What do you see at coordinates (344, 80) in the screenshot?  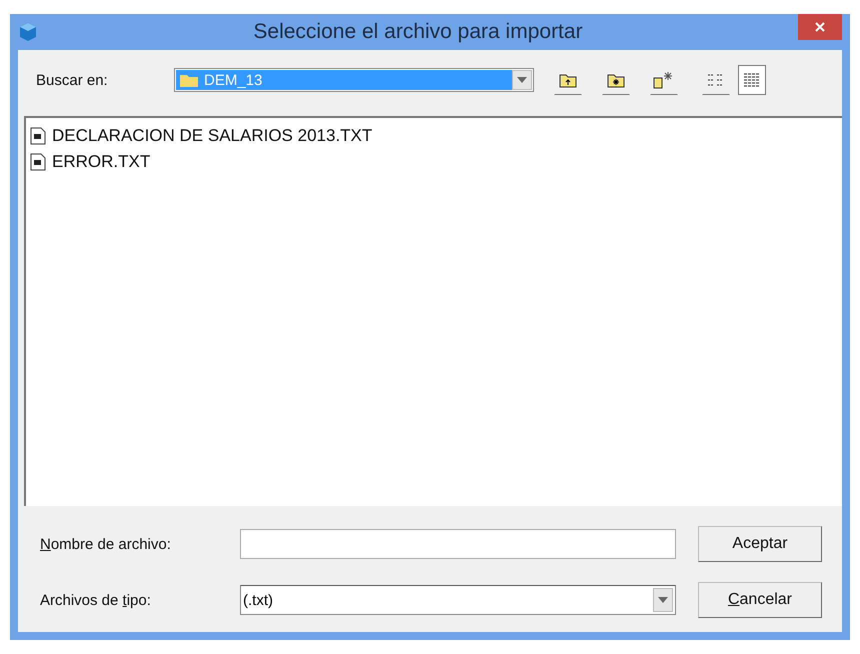 I see `selected-folder: DEM_13` at bounding box center [344, 80].